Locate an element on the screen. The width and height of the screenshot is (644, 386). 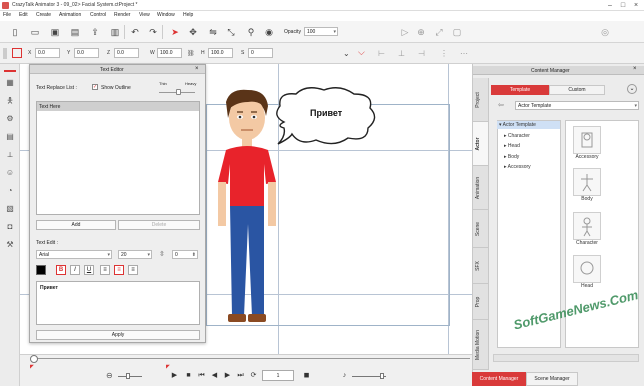
frame-field: 1 is located at coordinates (278, 375).